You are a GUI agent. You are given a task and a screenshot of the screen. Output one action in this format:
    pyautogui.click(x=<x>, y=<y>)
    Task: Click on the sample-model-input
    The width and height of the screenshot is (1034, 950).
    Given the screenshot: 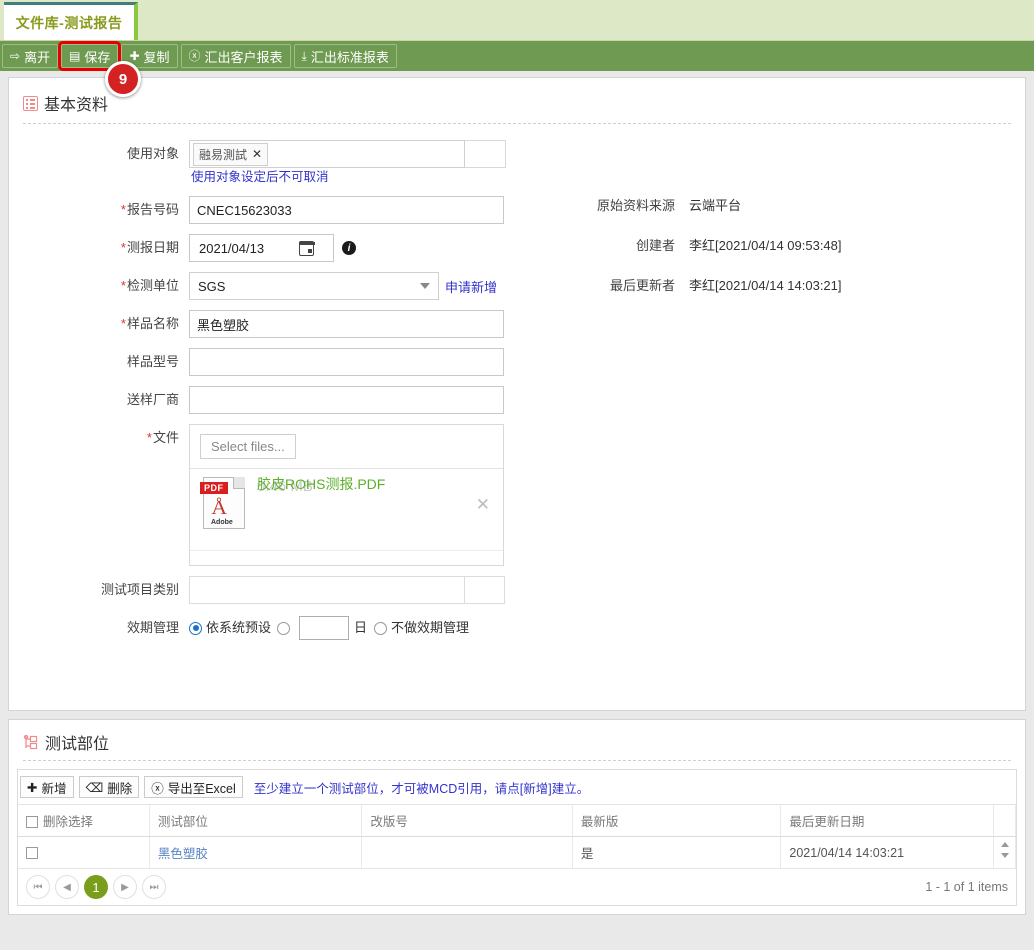 What is the action you would take?
    pyautogui.click(x=346, y=362)
    